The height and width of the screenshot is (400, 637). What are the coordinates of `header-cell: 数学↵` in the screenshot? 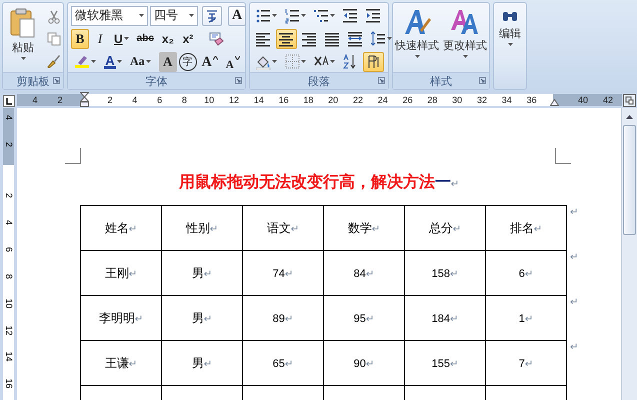 It's located at (364, 228).